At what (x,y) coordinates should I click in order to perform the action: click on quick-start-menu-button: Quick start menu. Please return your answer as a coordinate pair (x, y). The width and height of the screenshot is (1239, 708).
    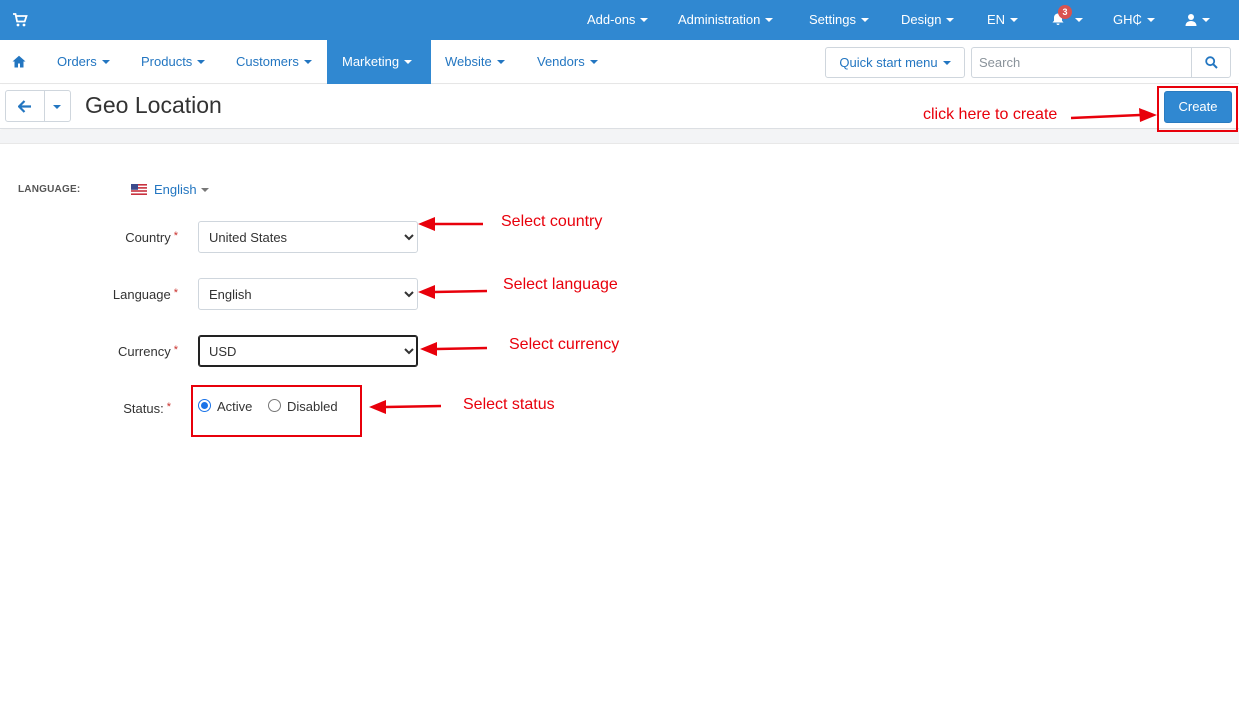
    Looking at the image, I should click on (895, 62).